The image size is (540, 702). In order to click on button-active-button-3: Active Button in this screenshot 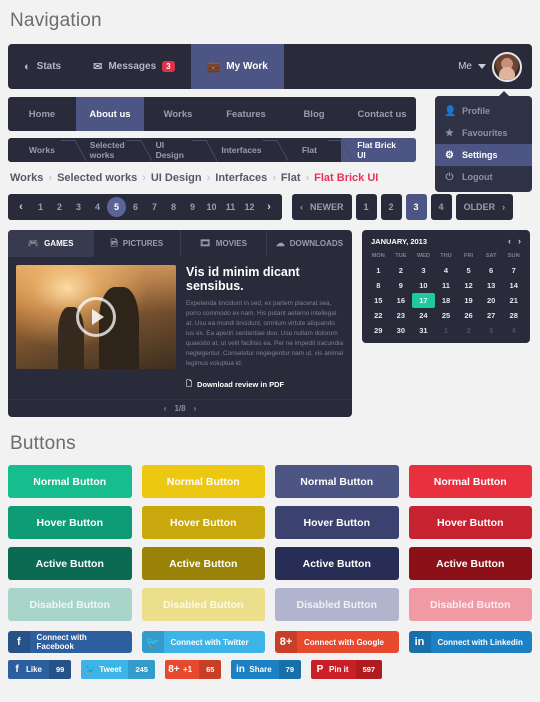, I will do `click(337, 564)`.